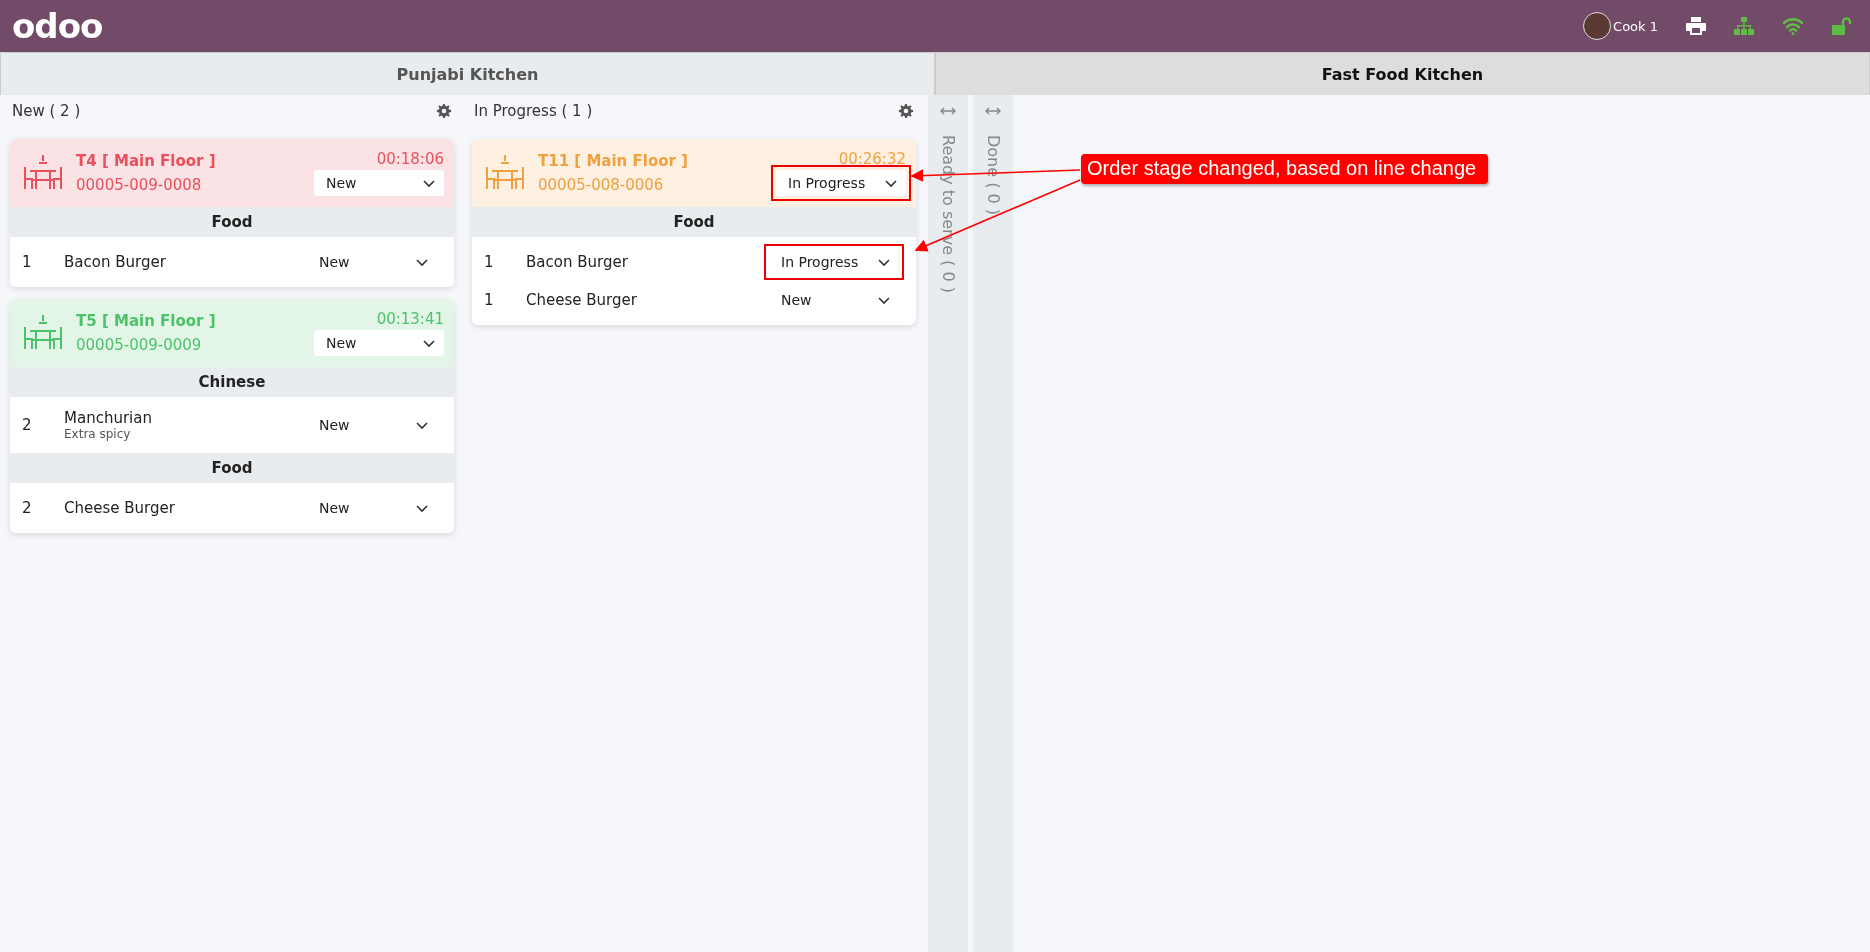 The height and width of the screenshot is (952, 1870). I want to click on table-name: T11 [ Main Floor ], so click(613, 161).